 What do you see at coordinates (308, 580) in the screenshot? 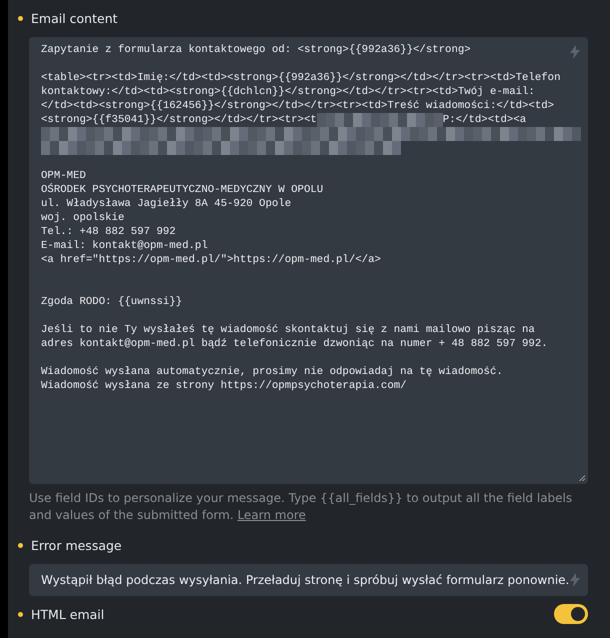
I see `error-message-field: Wystąpił błąd podczas wysyłania. Przeładuj stronę i spróbuj wysłać formularz ponownie.` at bounding box center [308, 580].